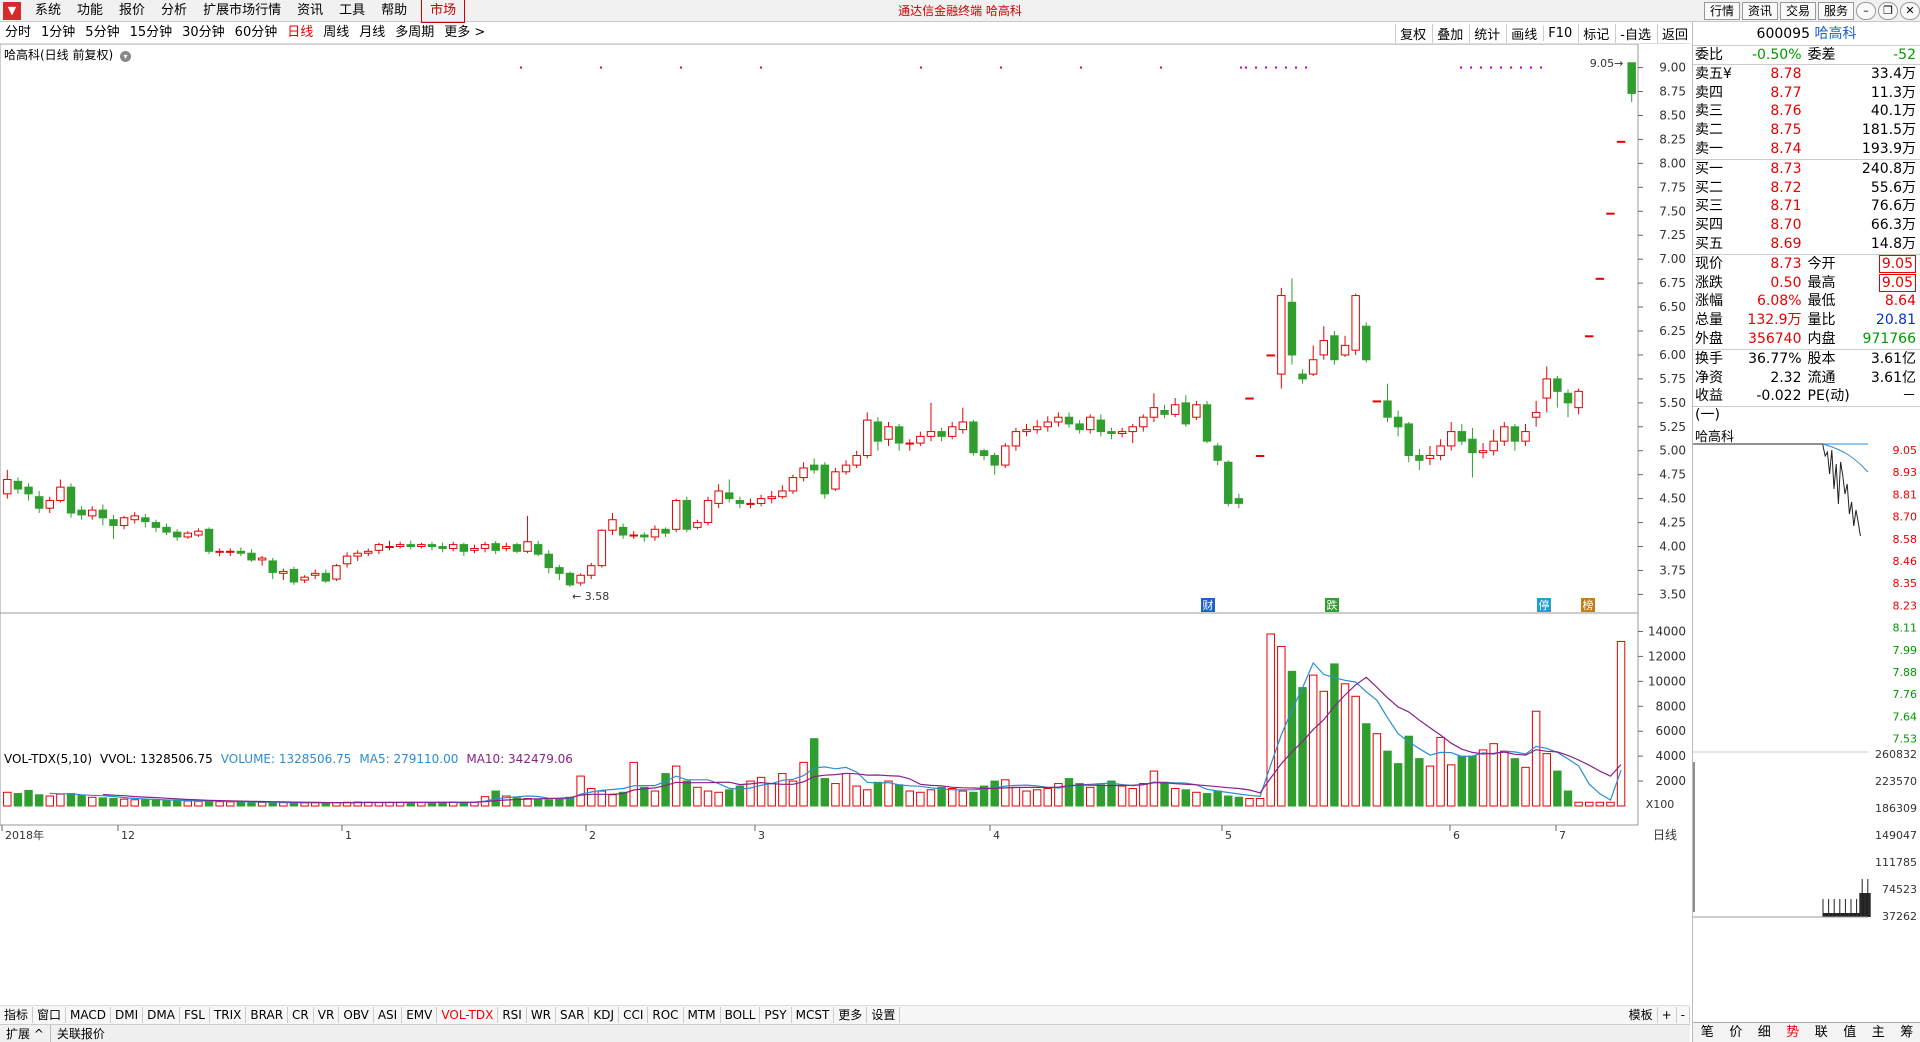 This screenshot has height=1042, width=1920. What do you see at coordinates (1821, 1032) in the screenshot?
I see `right-tab-4: 联` at bounding box center [1821, 1032].